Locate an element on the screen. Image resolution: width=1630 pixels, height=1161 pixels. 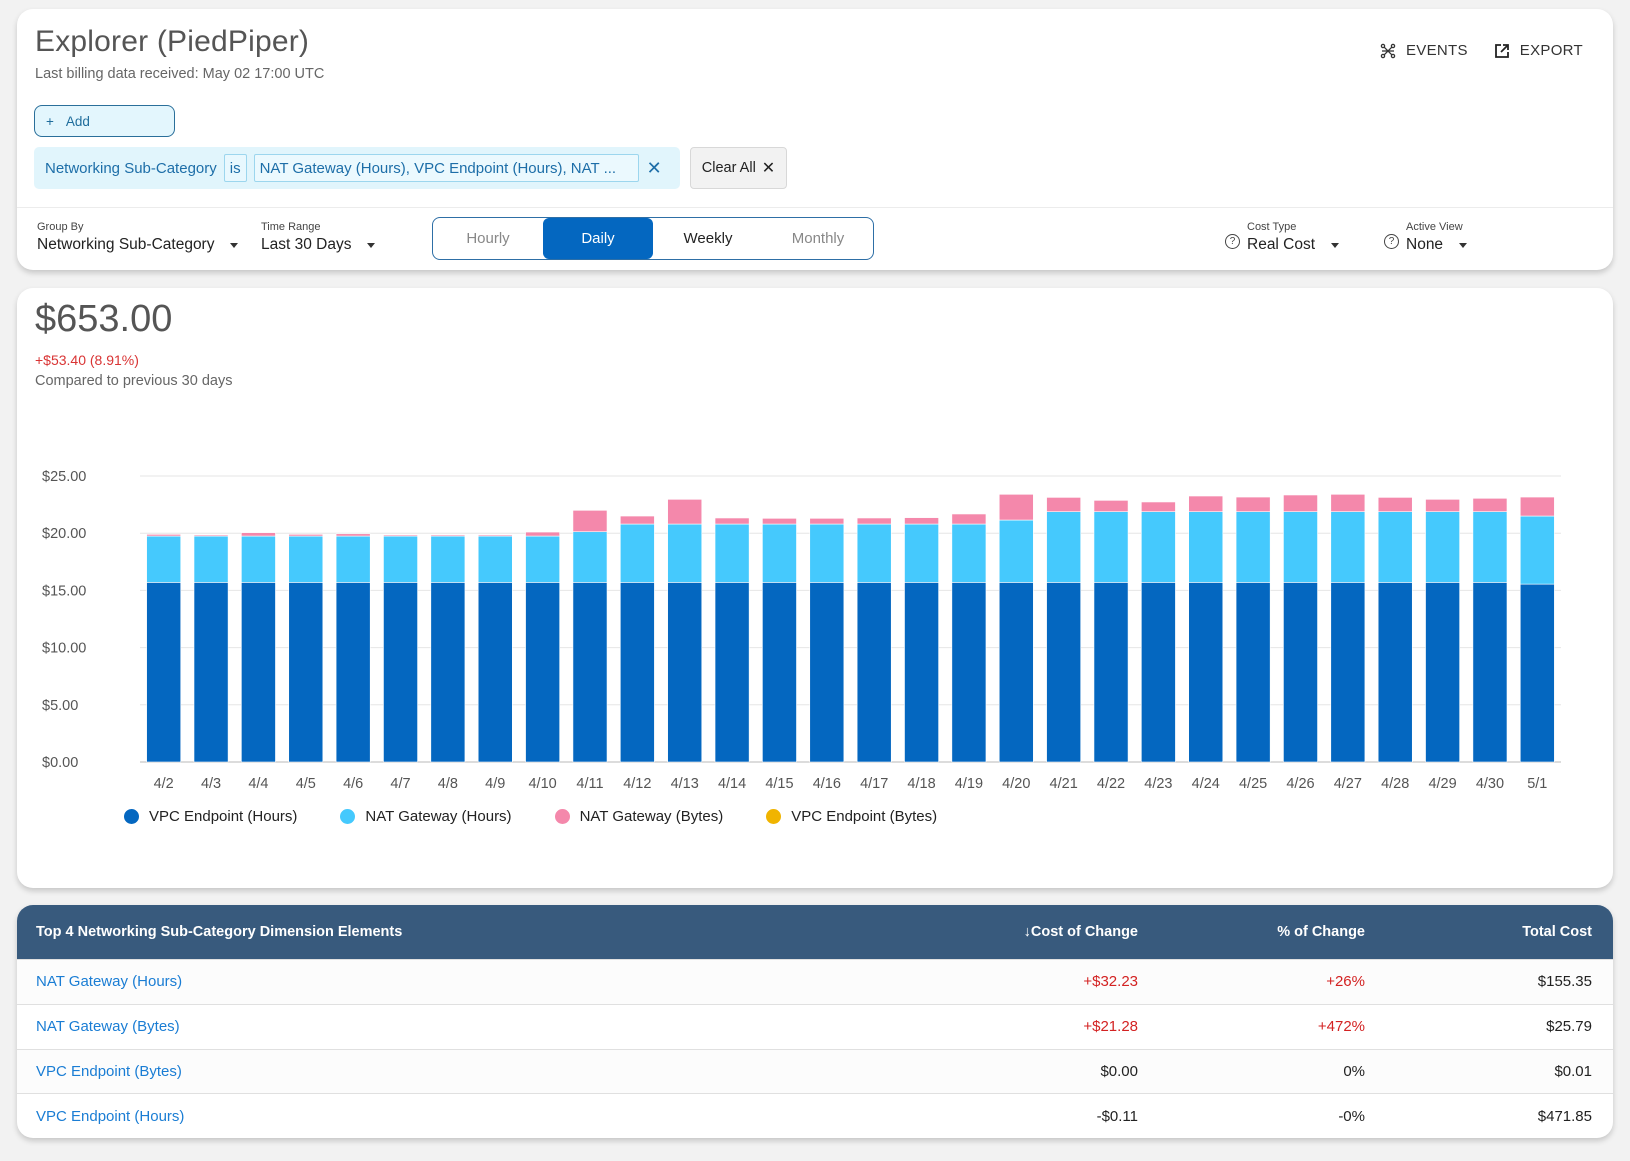
cost-type-dropdown: ? Cost Type Real Cost is located at coordinates (1282, 237).